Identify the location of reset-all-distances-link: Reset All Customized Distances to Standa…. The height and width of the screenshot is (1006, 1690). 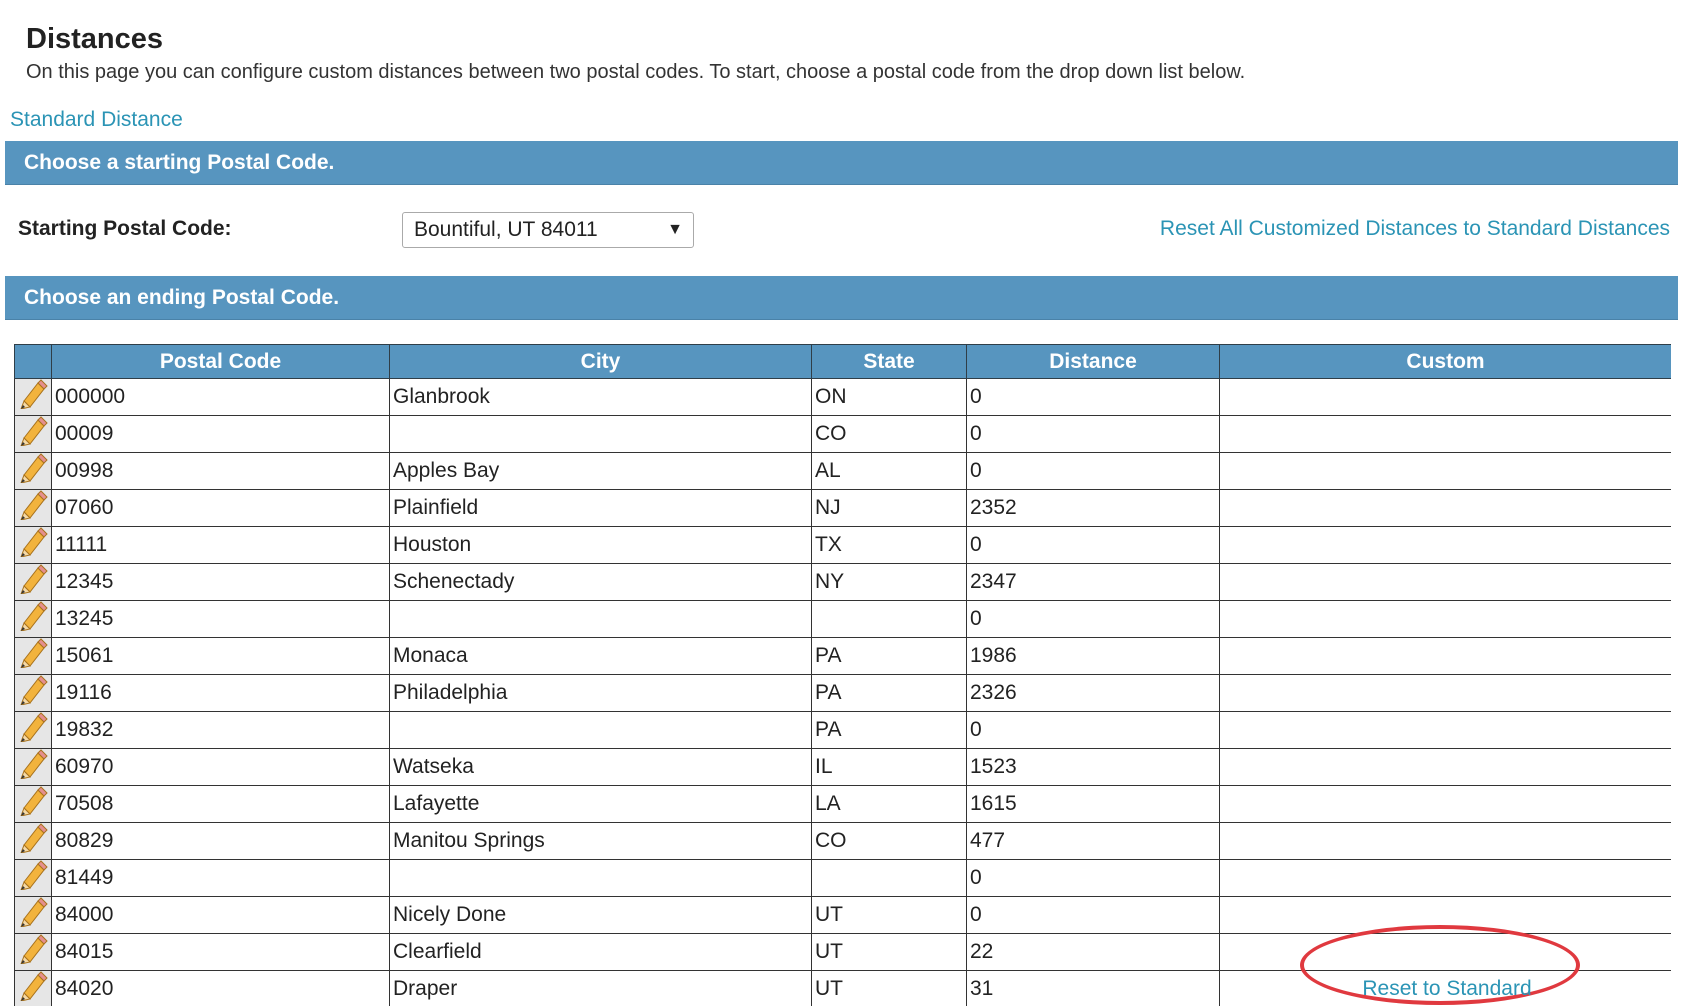
(1415, 229).